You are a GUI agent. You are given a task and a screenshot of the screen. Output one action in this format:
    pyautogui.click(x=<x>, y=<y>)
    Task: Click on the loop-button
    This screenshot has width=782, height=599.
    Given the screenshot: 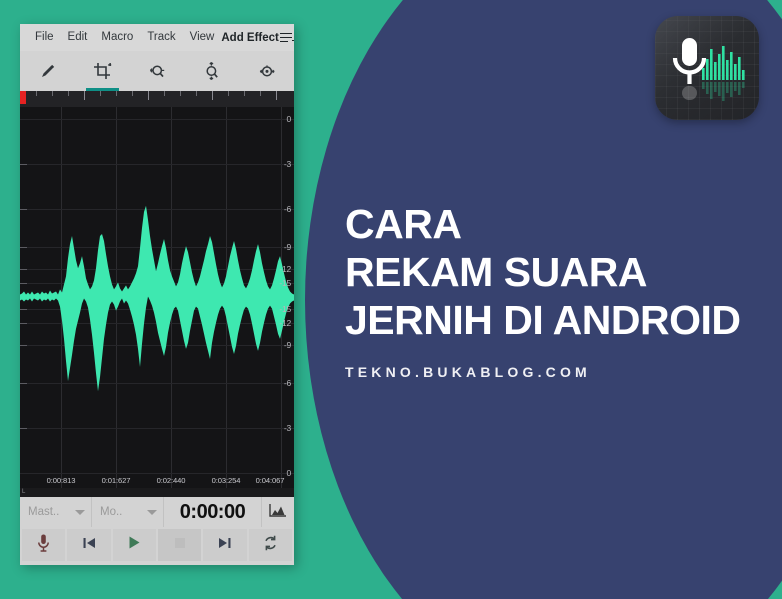 What is the action you would take?
    pyautogui.click(x=270, y=545)
    